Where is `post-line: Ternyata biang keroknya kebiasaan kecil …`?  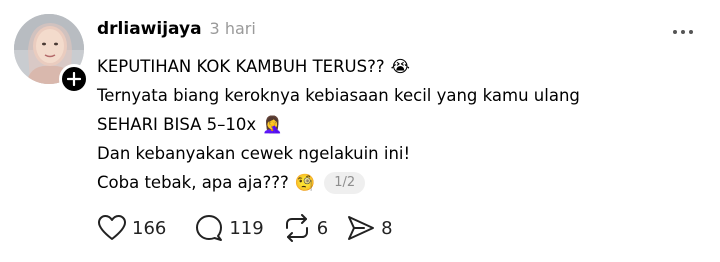
post-line: Ternyata biang keroknya kebiasaan kecil … is located at coordinates (397, 95).